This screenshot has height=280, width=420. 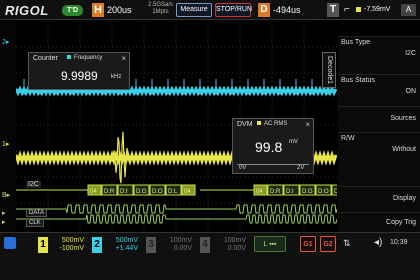 I want to click on menu-bus-status-label: Bus Status, so click(x=358, y=80).